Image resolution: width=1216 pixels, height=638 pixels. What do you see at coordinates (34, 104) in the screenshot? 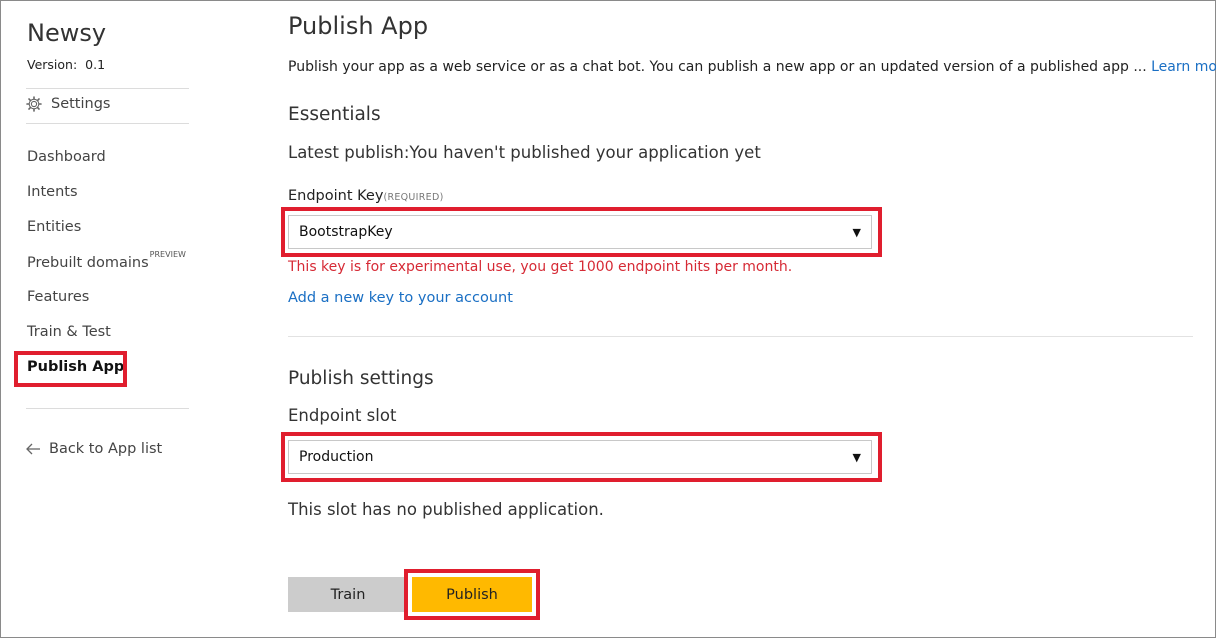
I see `gear-icon` at bounding box center [34, 104].